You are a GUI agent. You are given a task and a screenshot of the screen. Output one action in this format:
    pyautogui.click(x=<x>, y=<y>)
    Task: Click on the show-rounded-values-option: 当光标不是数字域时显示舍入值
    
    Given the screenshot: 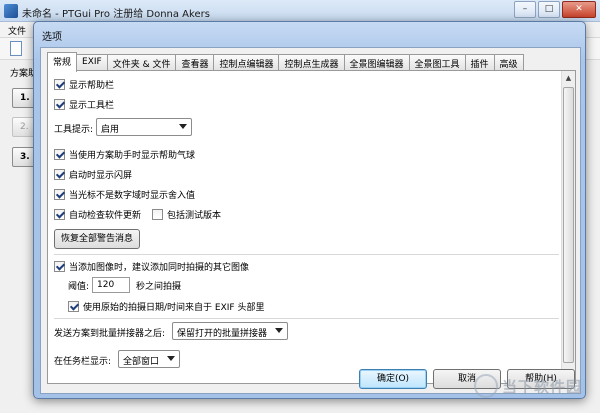 What is the action you would take?
    pyautogui.click(x=124, y=194)
    